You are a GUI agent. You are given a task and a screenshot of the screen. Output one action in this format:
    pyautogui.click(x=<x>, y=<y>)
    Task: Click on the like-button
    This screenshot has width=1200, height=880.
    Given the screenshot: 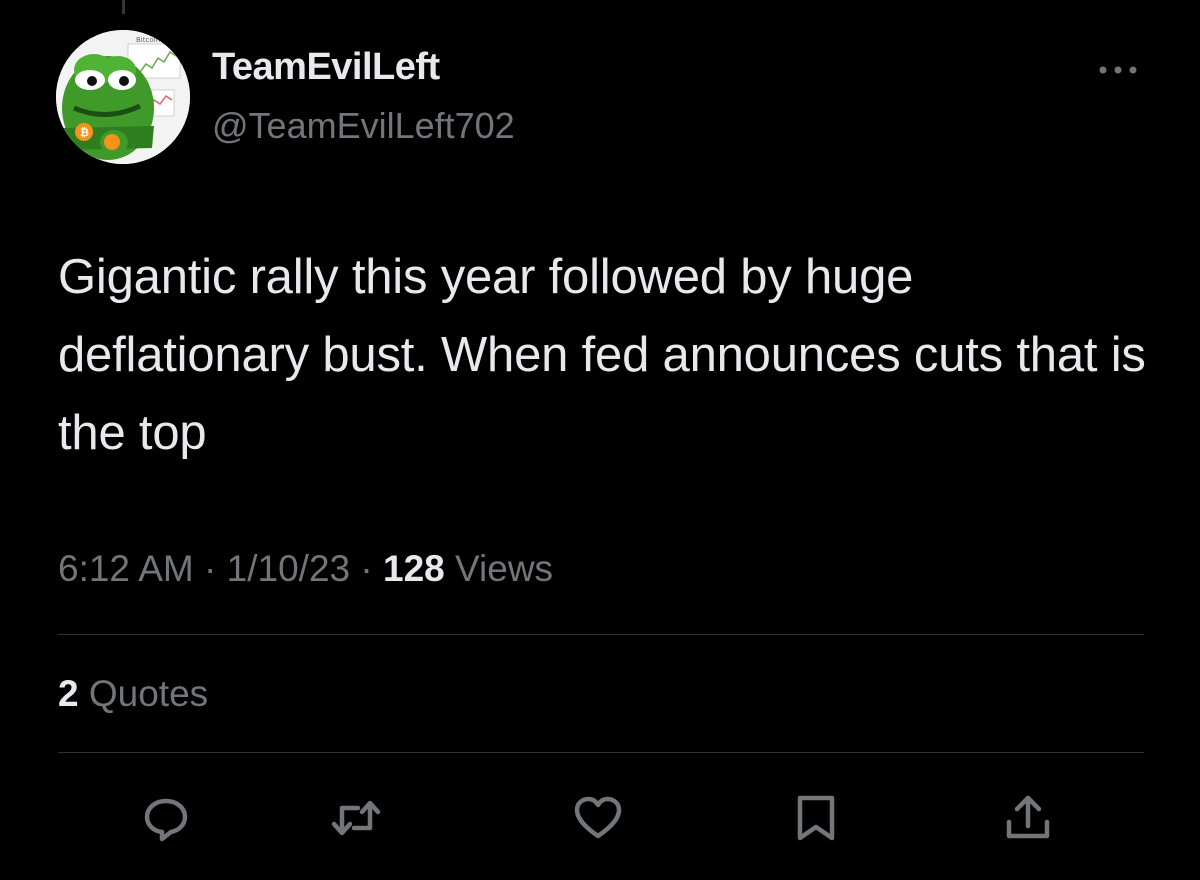 What is the action you would take?
    pyautogui.click(x=598, y=818)
    